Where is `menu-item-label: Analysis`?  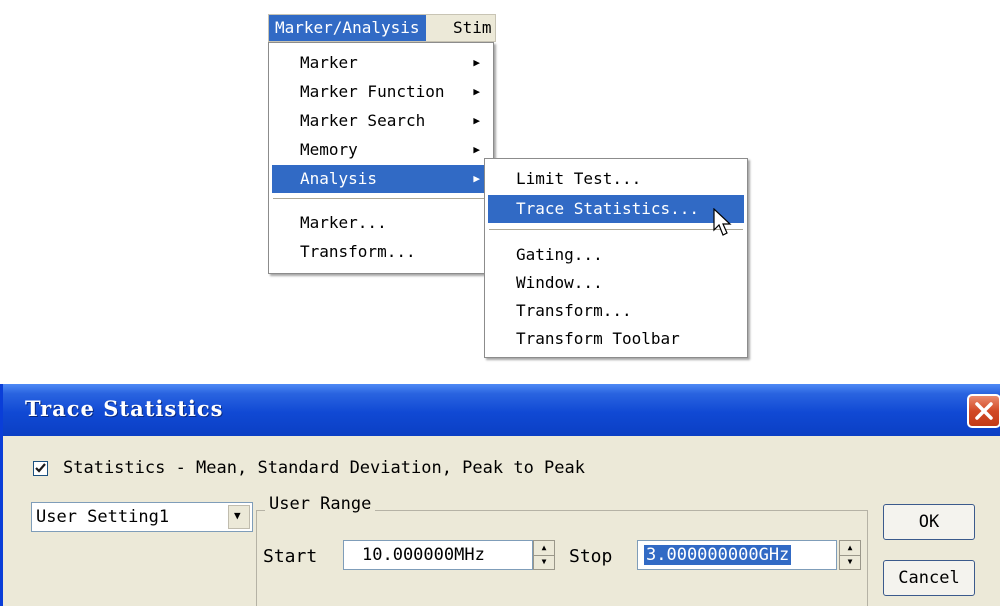 menu-item-label: Analysis is located at coordinates (339, 178).